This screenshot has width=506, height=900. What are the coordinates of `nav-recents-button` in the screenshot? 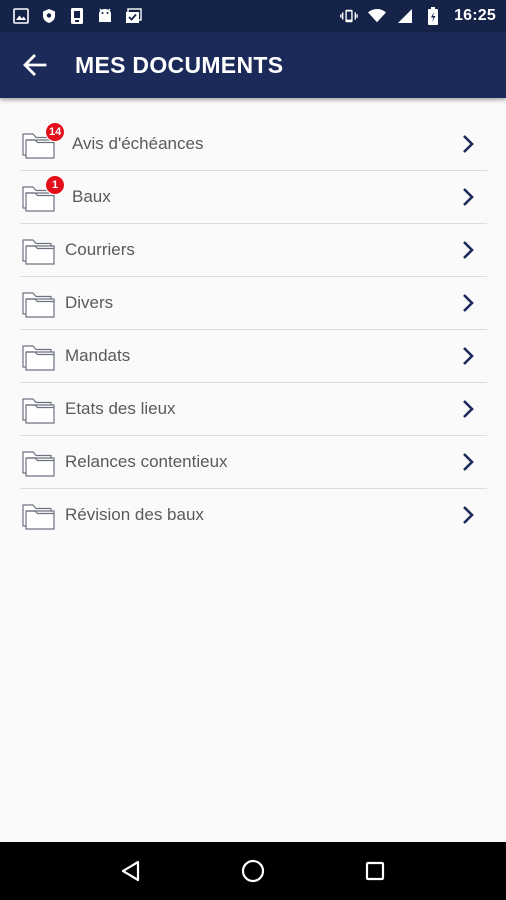 It's located at (375, 871).